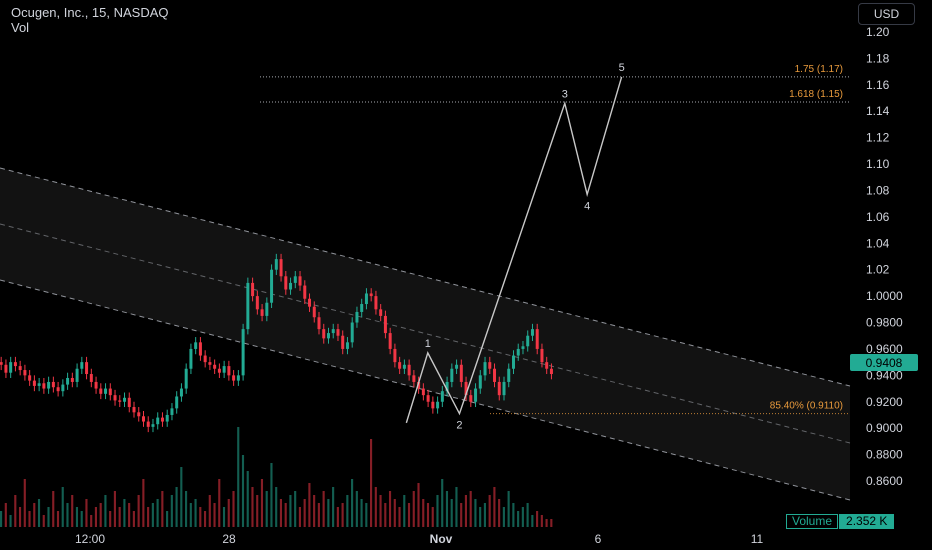  Describe the element at coordinates (884, 455) in the screenshot. I see `y-axis-tick: 0.8800` at that location.